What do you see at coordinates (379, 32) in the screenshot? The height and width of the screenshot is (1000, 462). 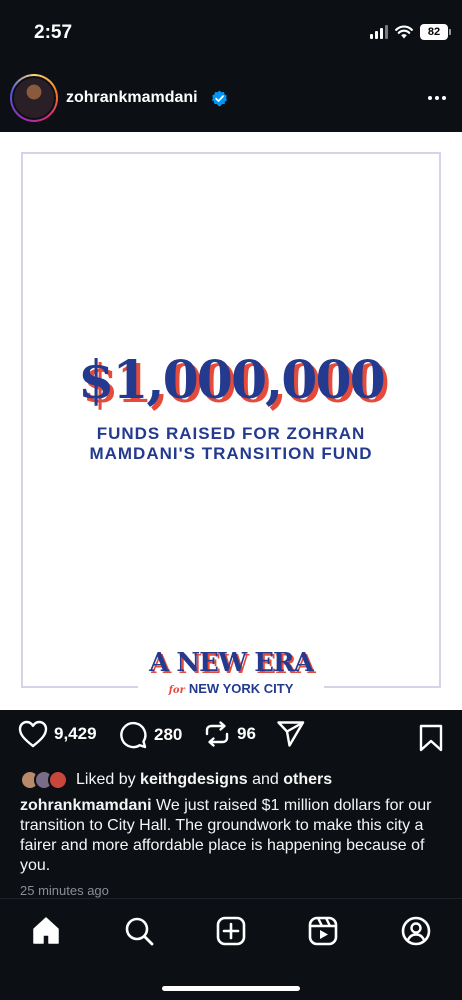 I see `signal-icon` at bounding box center [379, 32].